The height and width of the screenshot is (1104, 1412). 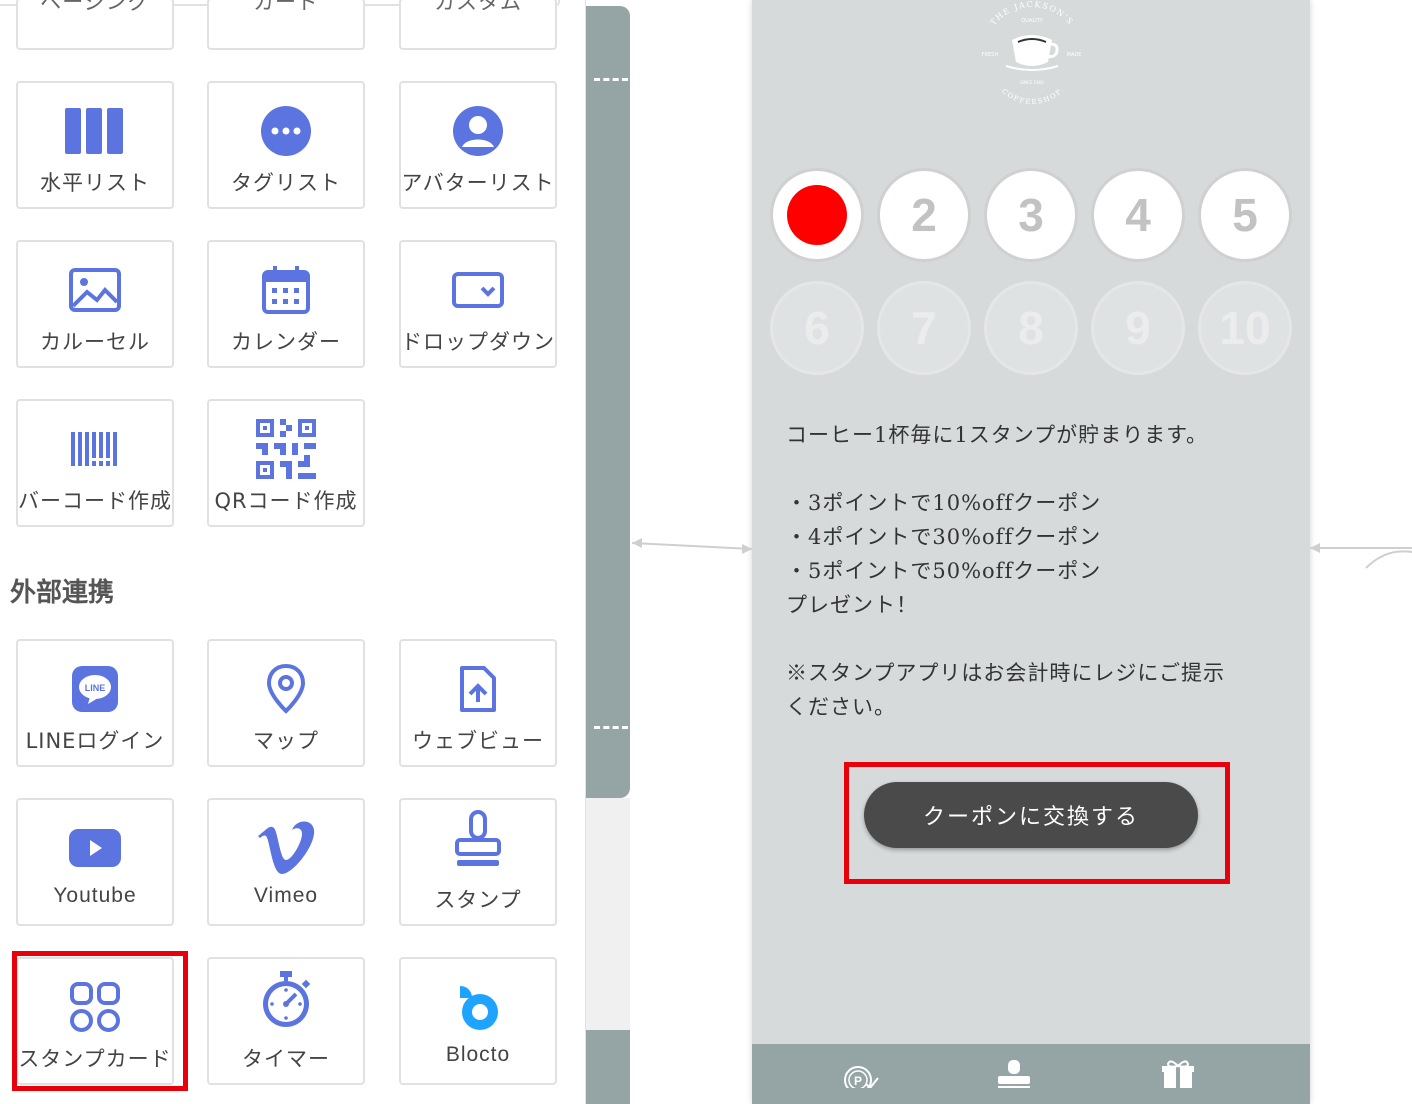 What do you see at coordinates (286, 449) in the screenshot?
I see `qr-code-icon` at bounding box center [286, 449].